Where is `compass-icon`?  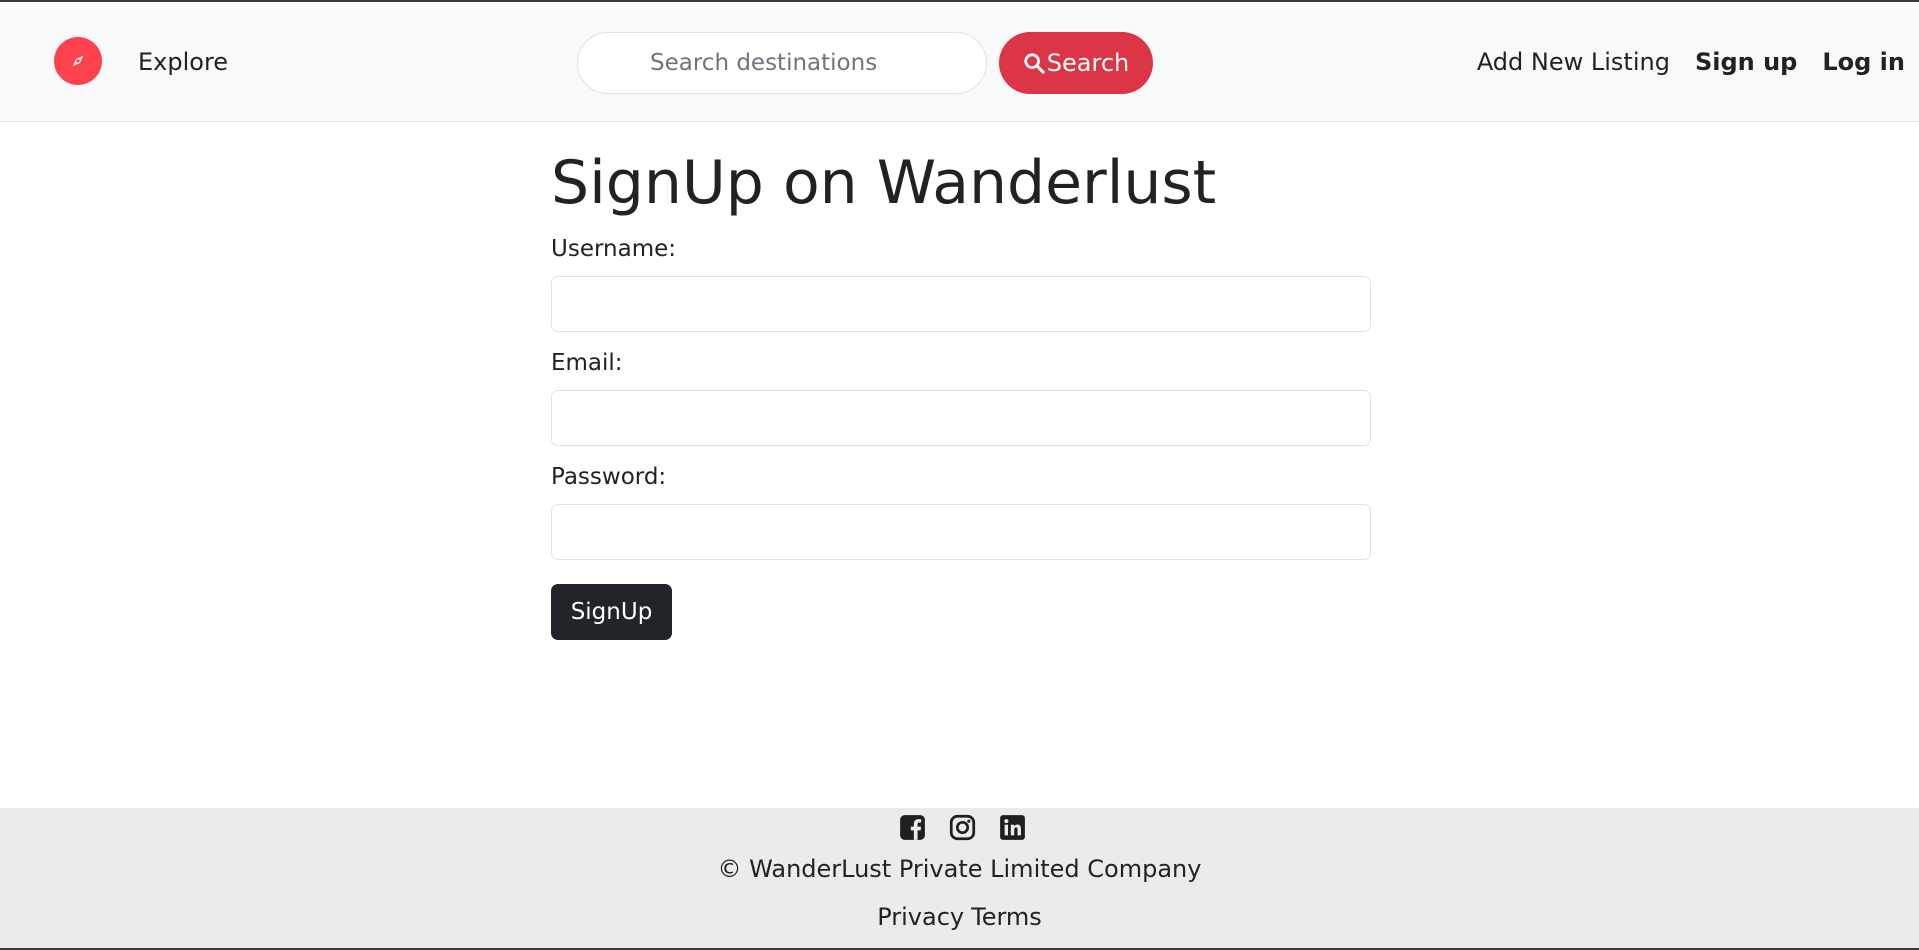 compass-icon is located at coordinates (78, 61).